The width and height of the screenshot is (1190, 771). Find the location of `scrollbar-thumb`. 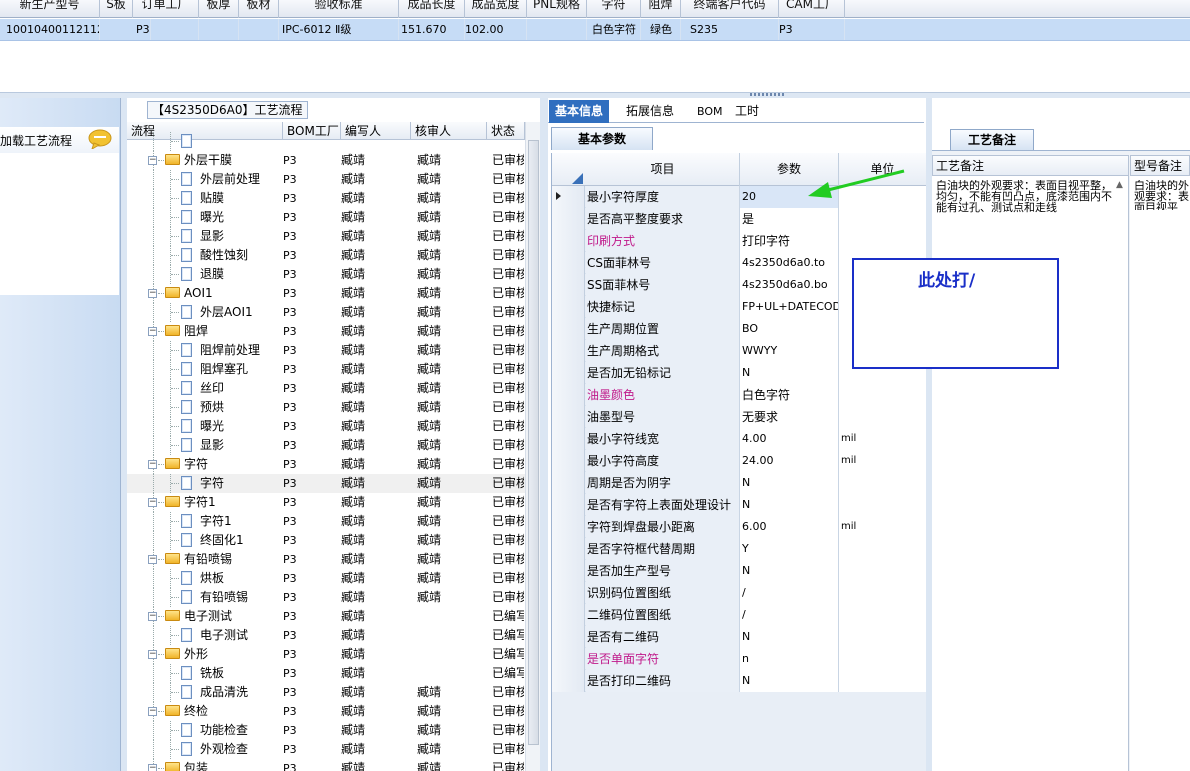

scrollbar-thumb is located at coordinates (533, 442).